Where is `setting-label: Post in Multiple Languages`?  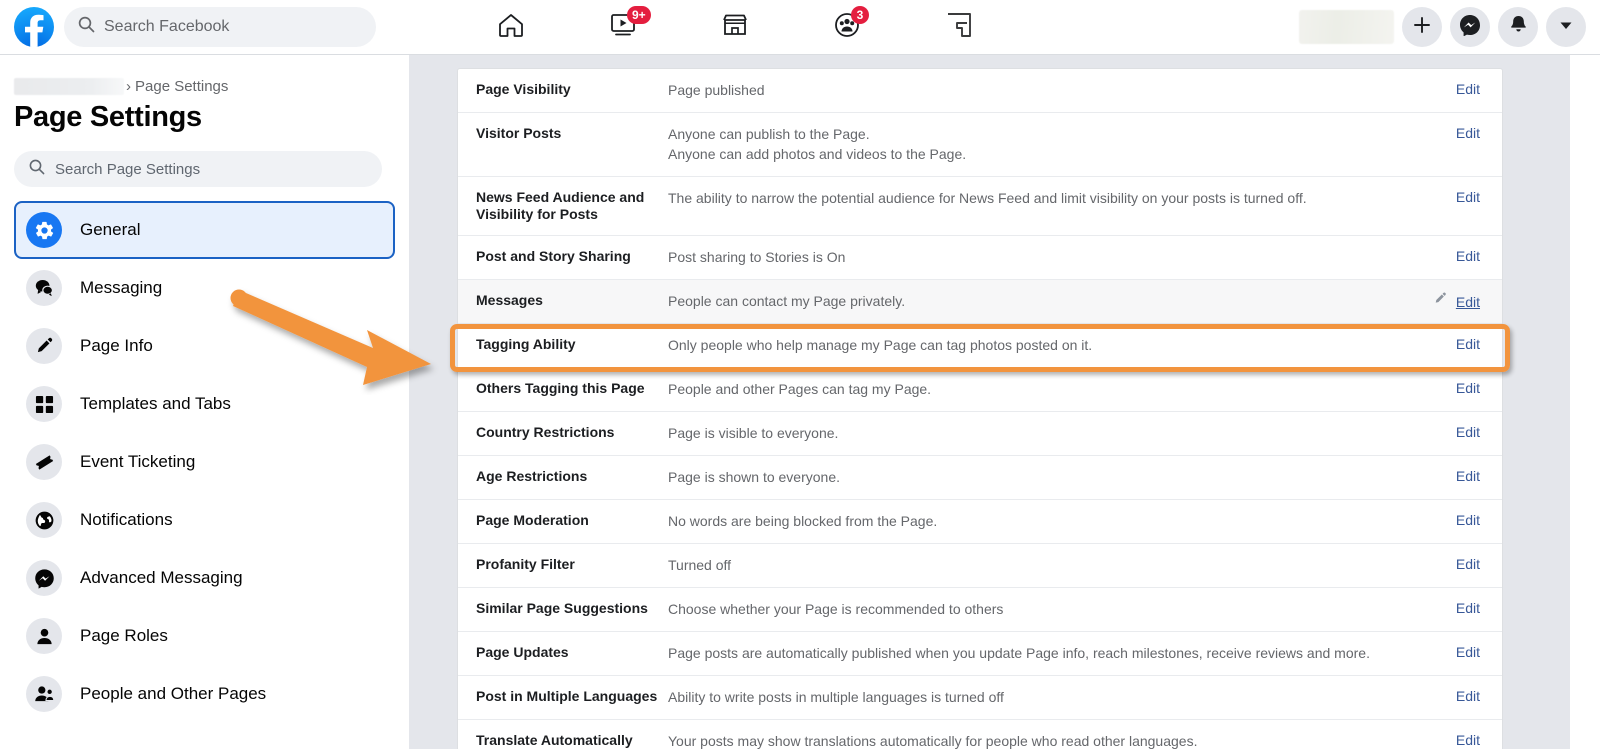
setting-label: Post in Multiple Languages is located at coordinates (567, 696).